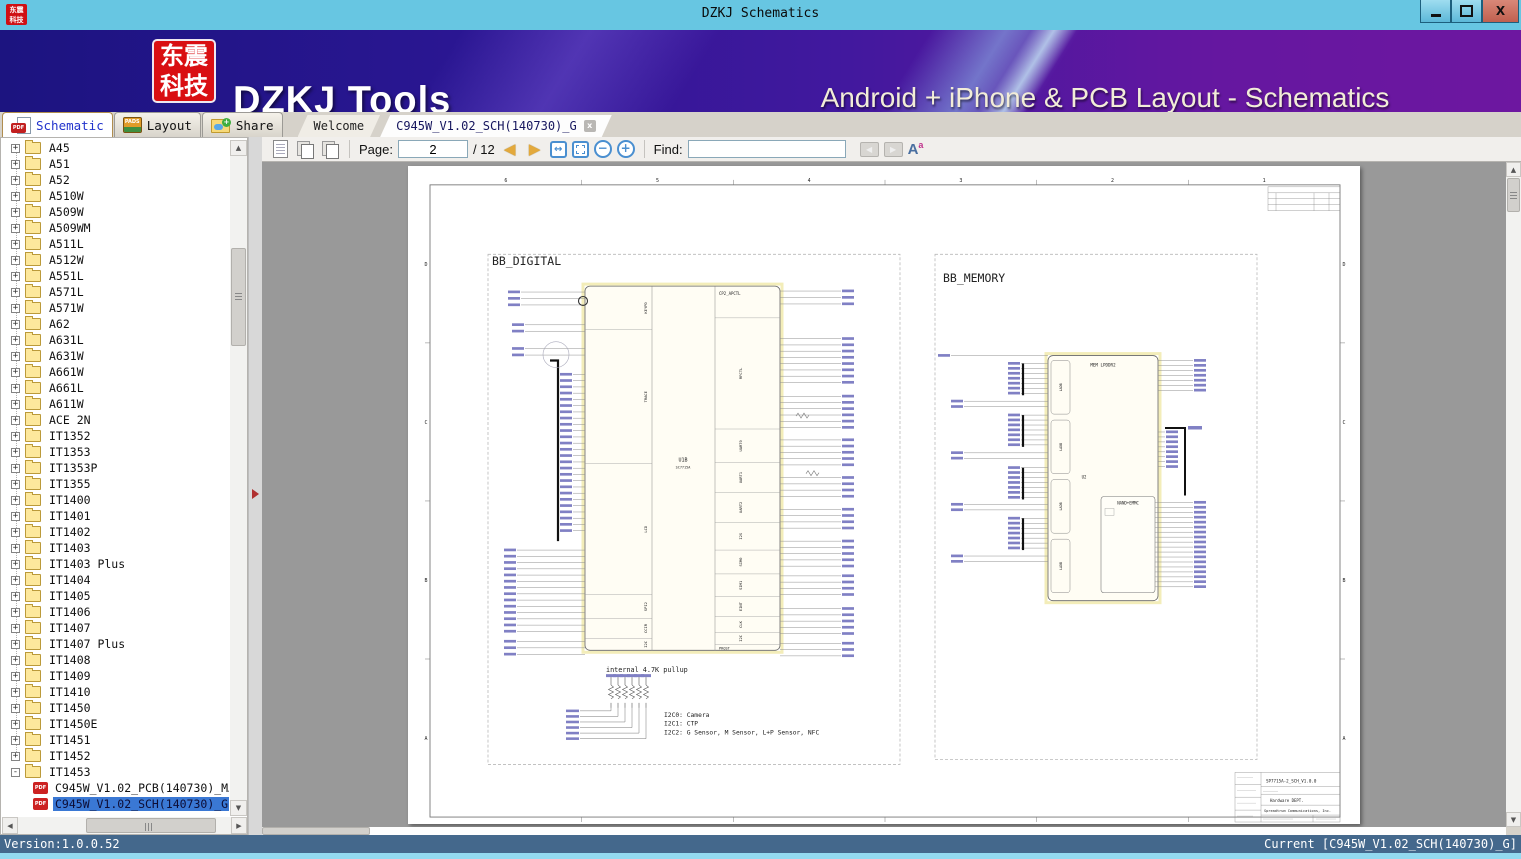  I want to click on font-size-icon: Aa, so click(916, 149).